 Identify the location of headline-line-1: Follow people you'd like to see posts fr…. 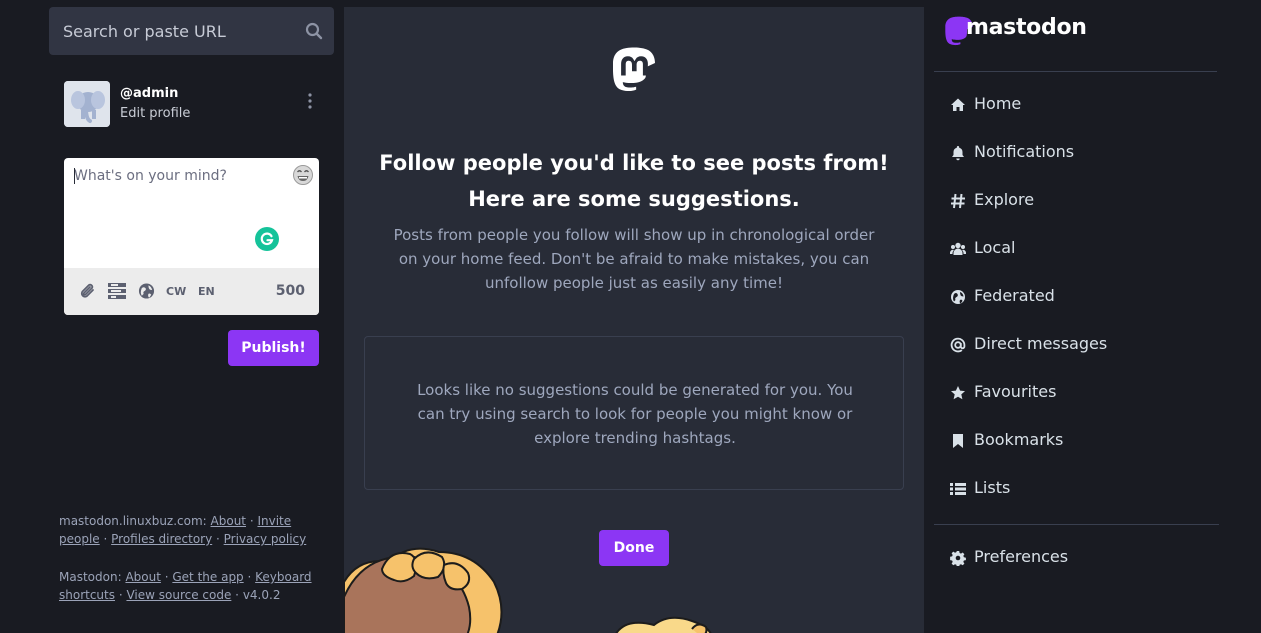
(634, 163).